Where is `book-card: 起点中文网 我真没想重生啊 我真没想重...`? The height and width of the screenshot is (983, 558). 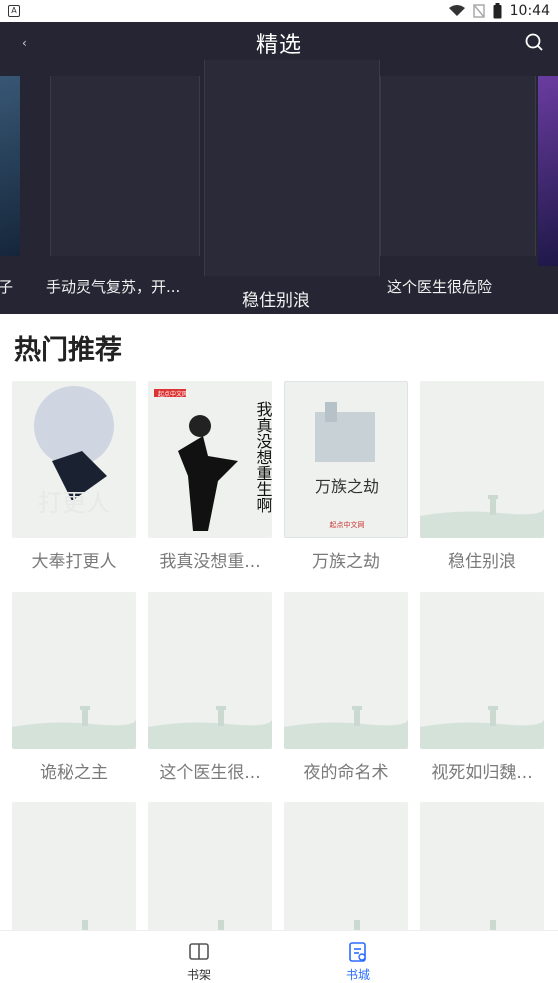 book-card: 起点中文网 我真没想重生啊 我真没想重... is located at coordinates (210, 476).